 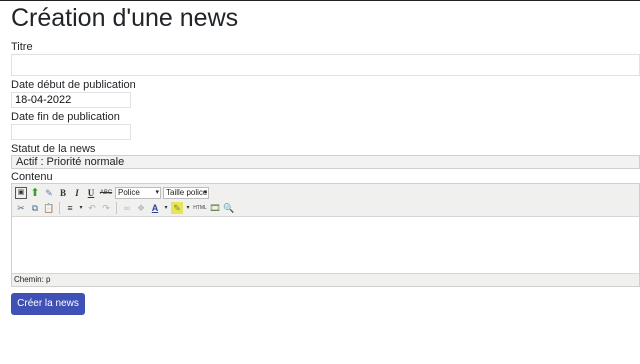 I want to click on paste-icon: 📋, so click(x=49, y=208).